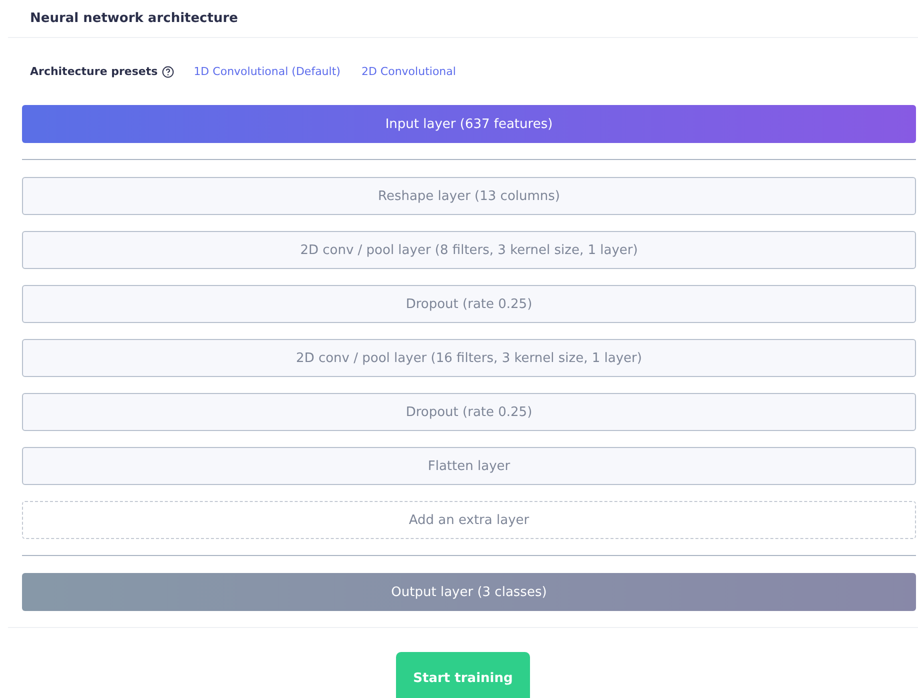 This screenshot has width=918, height=698. Describe the element at coordinates (469, 250) in the screenshot. I see `layer-block: 2D conv / pool layer (8 filters, 3 kernel size, 1 layer)` at that location.